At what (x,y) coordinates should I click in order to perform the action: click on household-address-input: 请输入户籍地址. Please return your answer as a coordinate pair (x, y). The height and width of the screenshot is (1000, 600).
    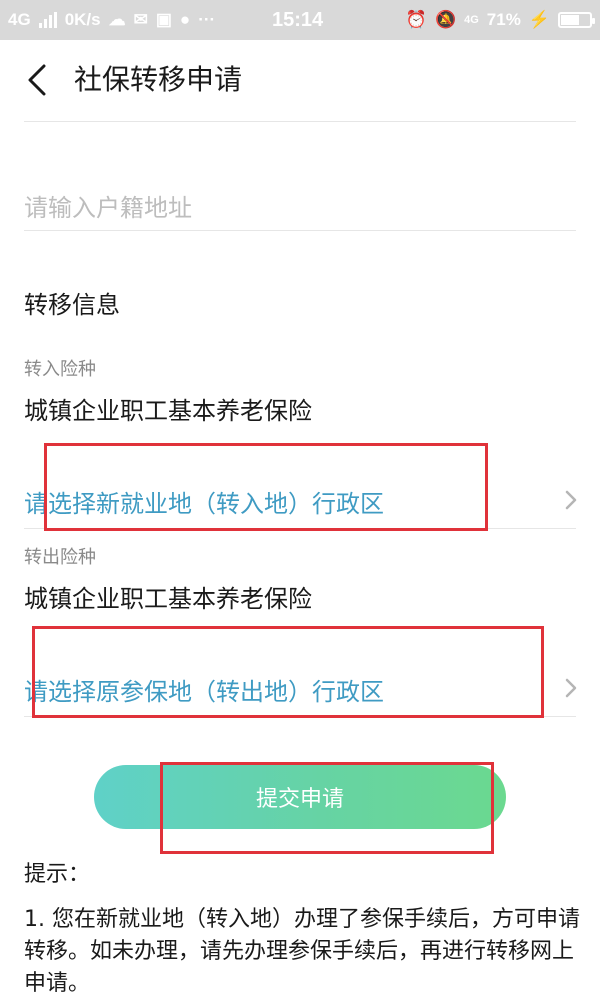
    Looking at the image, I should click on (108, 205).